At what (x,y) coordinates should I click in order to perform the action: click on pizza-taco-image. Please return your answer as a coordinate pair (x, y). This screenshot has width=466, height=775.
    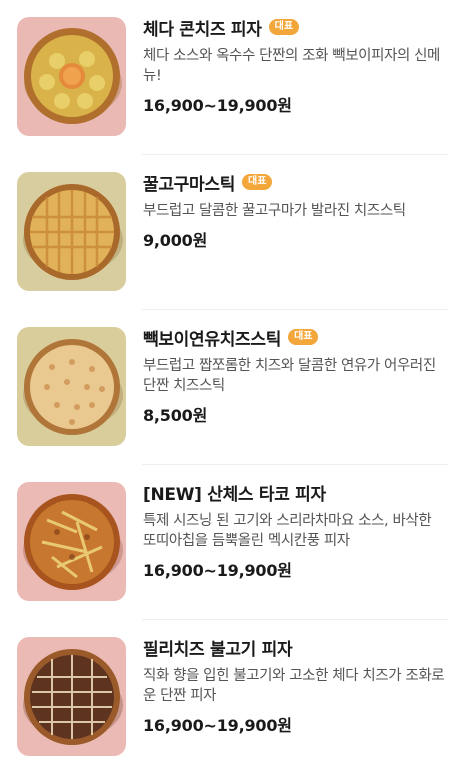
    Looking at the image, I should click on (71, 541).